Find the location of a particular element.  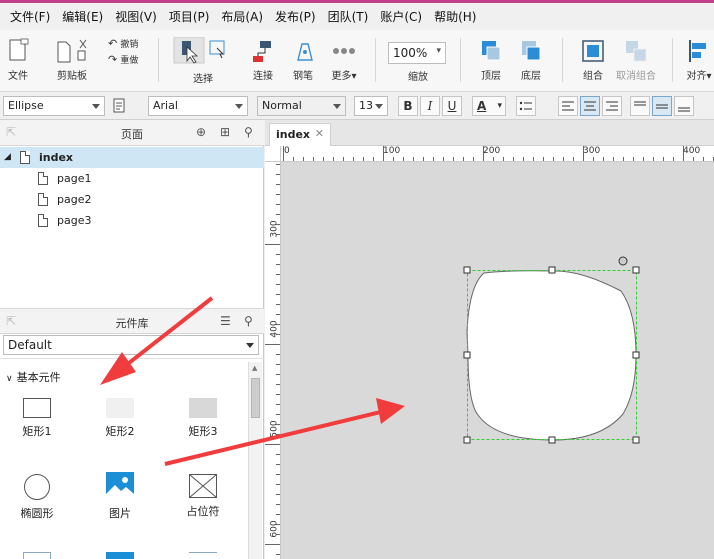

annotation-overlay is located at coordinates (252, 381).